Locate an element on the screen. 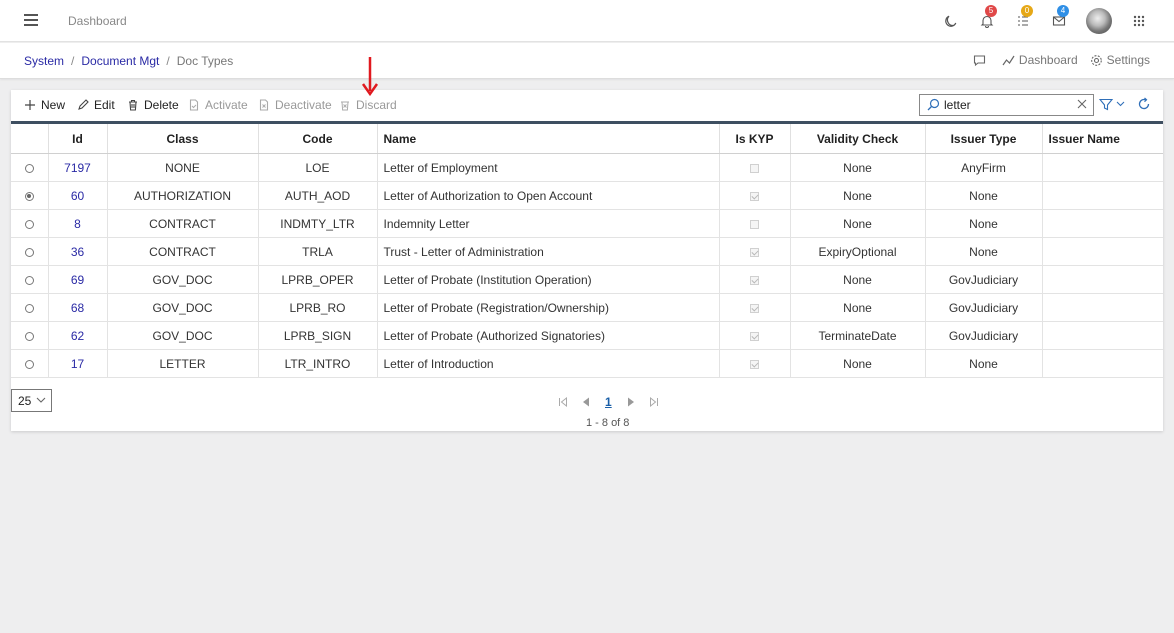  cell-name: Letter of Authorization to Open Account is located at coordinates (547, 195).